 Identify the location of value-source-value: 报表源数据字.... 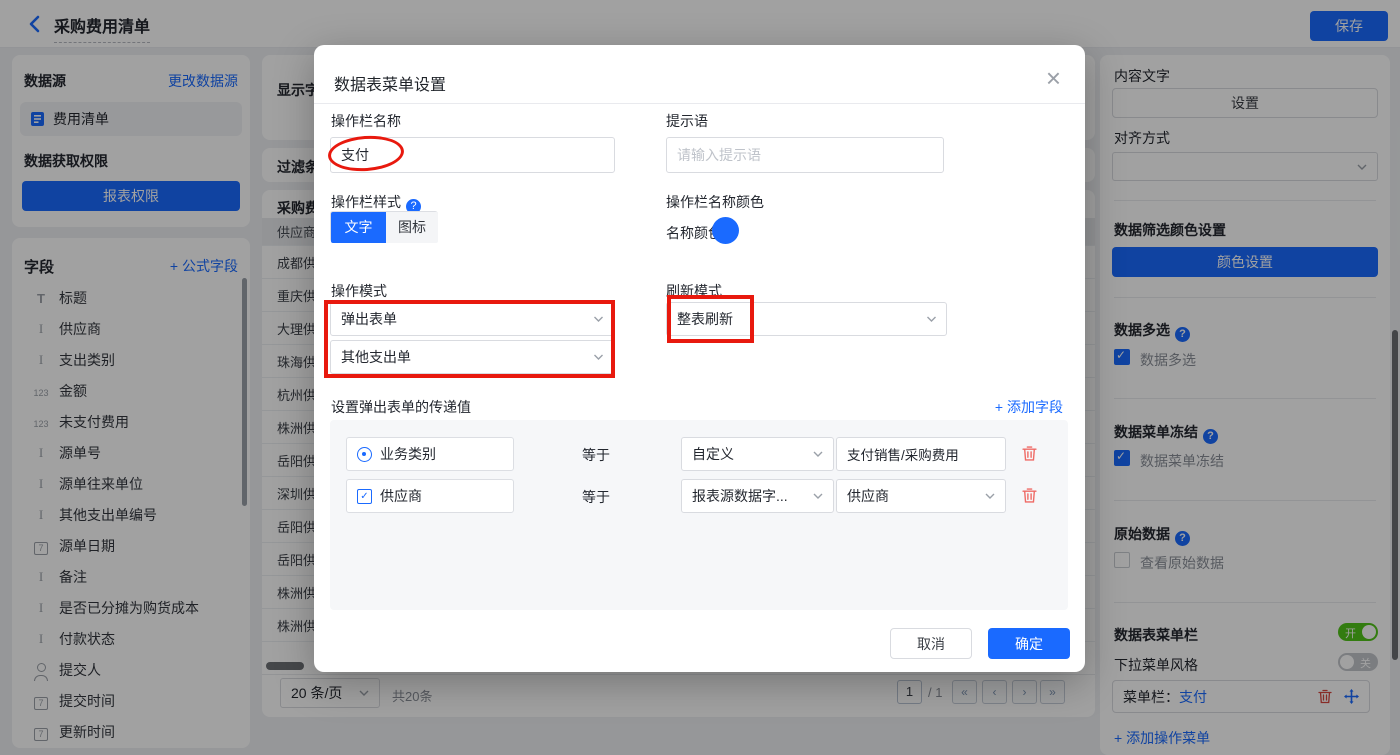
(740, 496).